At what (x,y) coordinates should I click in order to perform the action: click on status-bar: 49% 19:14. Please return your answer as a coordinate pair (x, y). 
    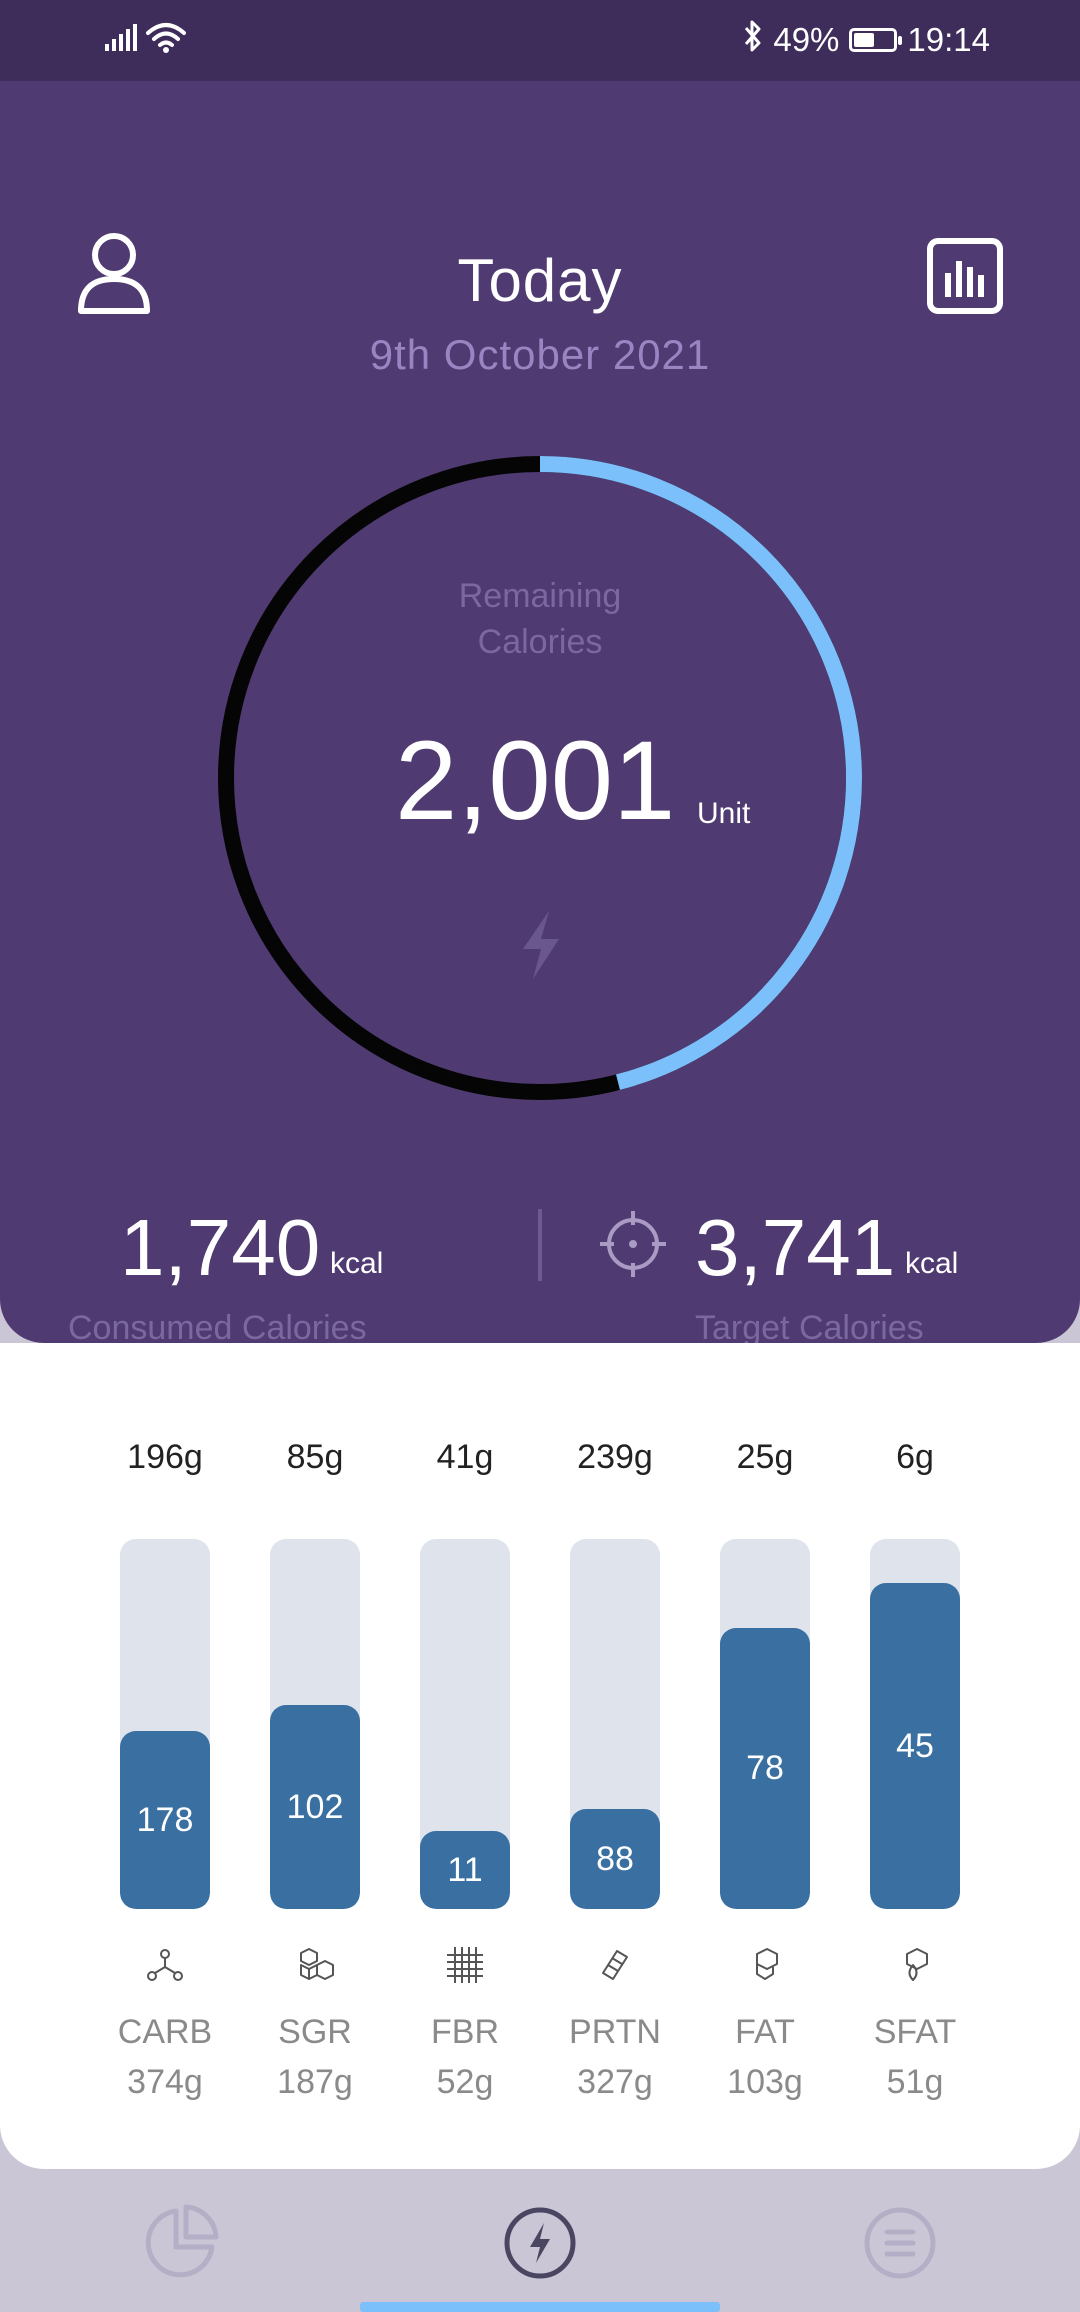
    Looking at the image, I should click on (540, 40).